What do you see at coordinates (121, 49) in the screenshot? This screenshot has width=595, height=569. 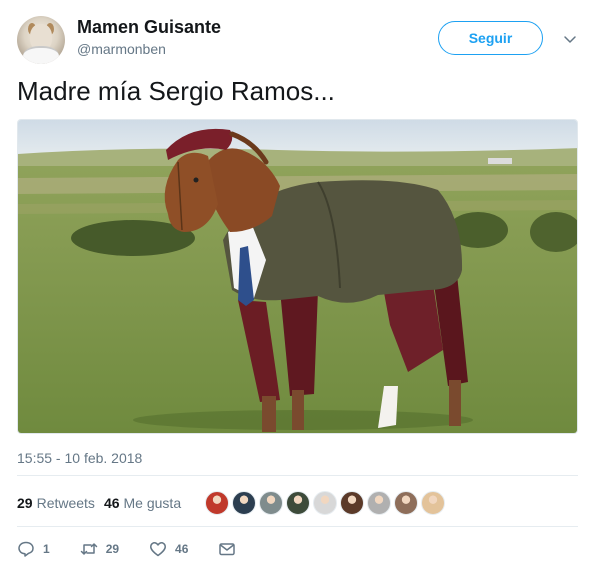 I see `screen-name: @marmonben` at bounding box center [121, 49].